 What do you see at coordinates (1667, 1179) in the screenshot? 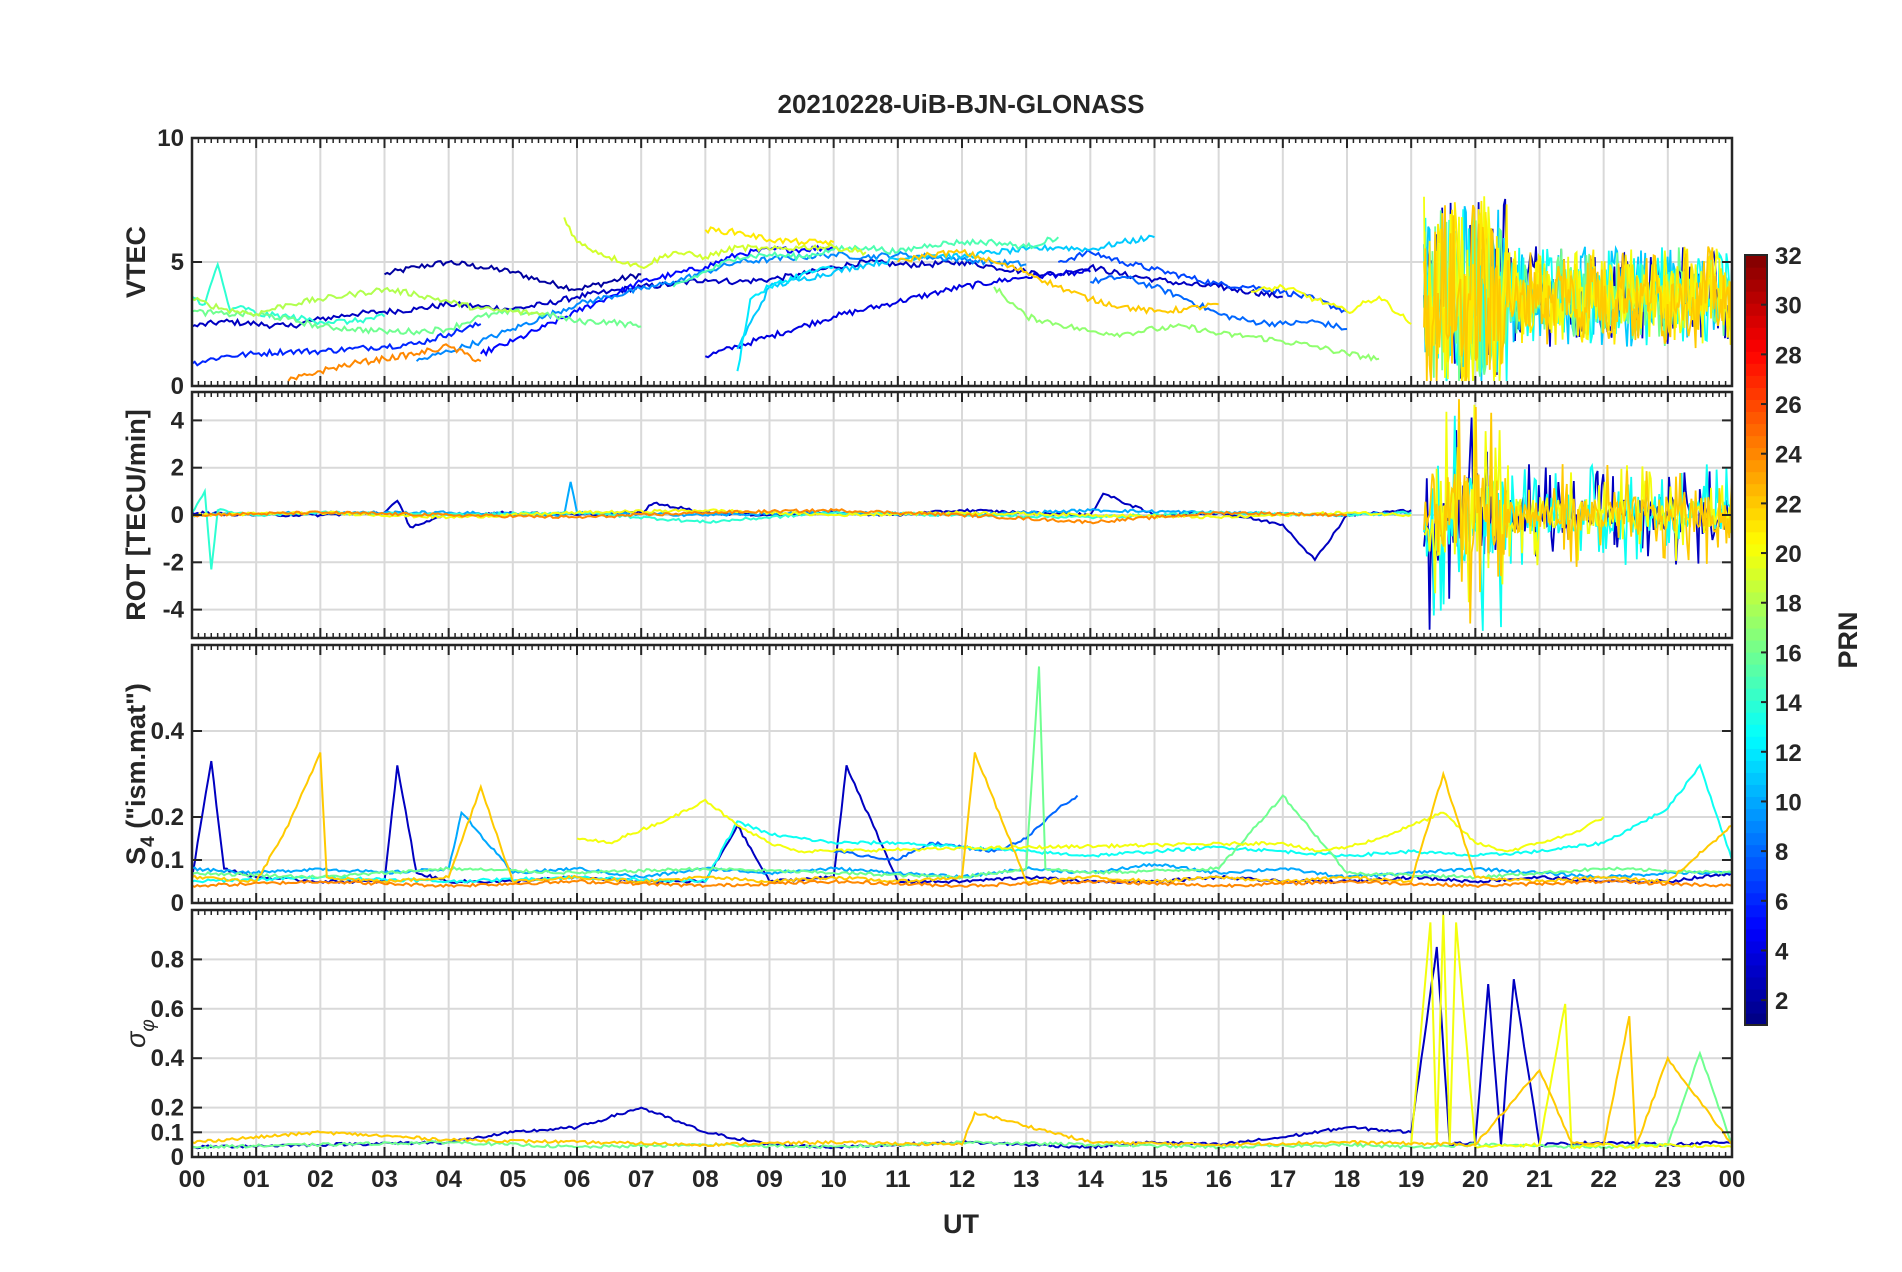
I see `x-tick-label: 23` at bounding box center [1667, 1179].